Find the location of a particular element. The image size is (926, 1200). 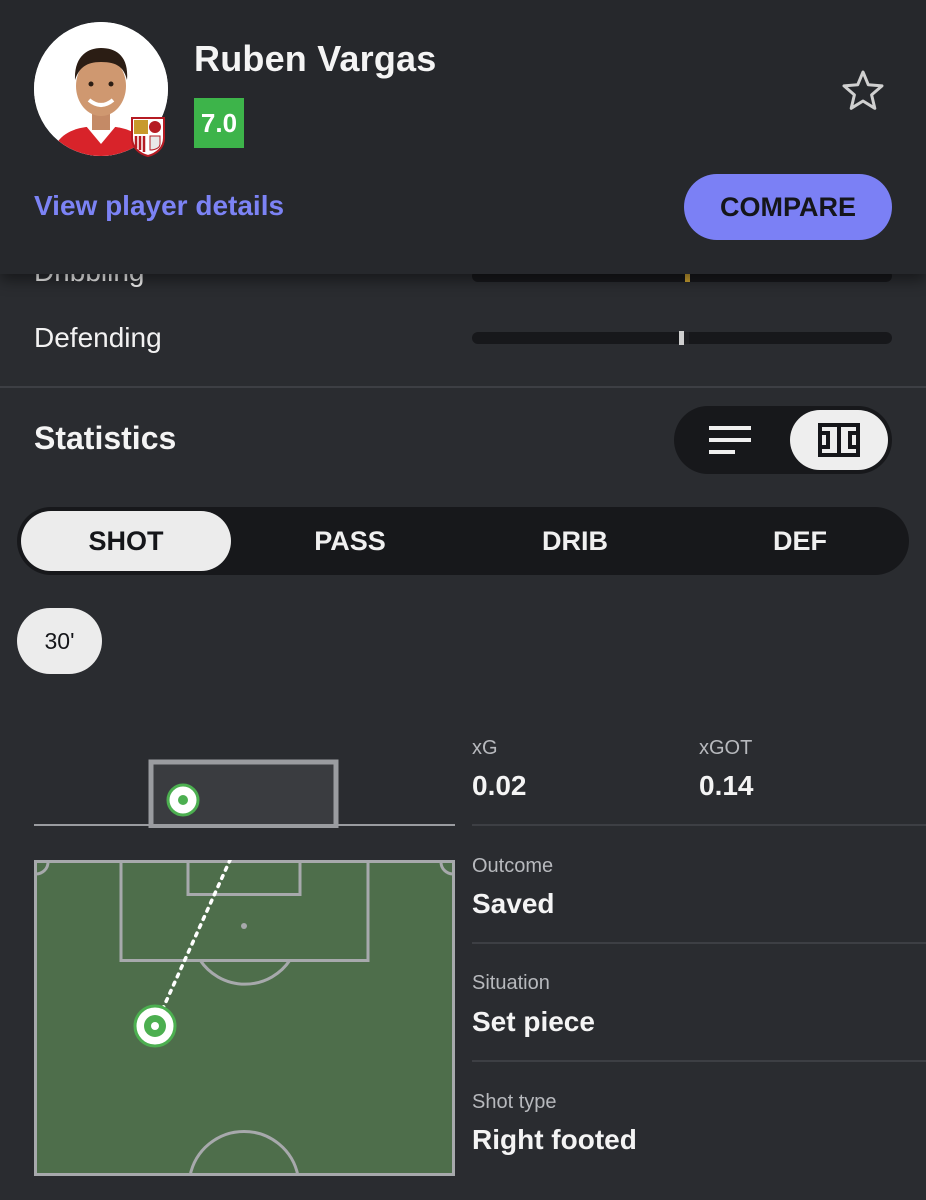

situation-label: Situation is located at coordinates (511, 983).